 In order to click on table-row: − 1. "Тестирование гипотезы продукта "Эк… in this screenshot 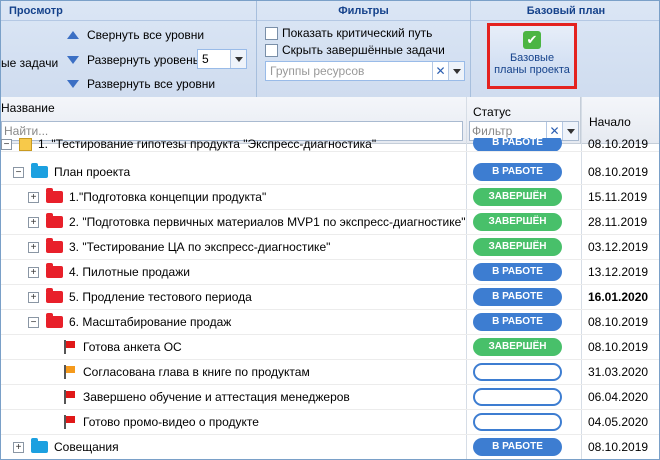, I will do `click(330, 145)`.